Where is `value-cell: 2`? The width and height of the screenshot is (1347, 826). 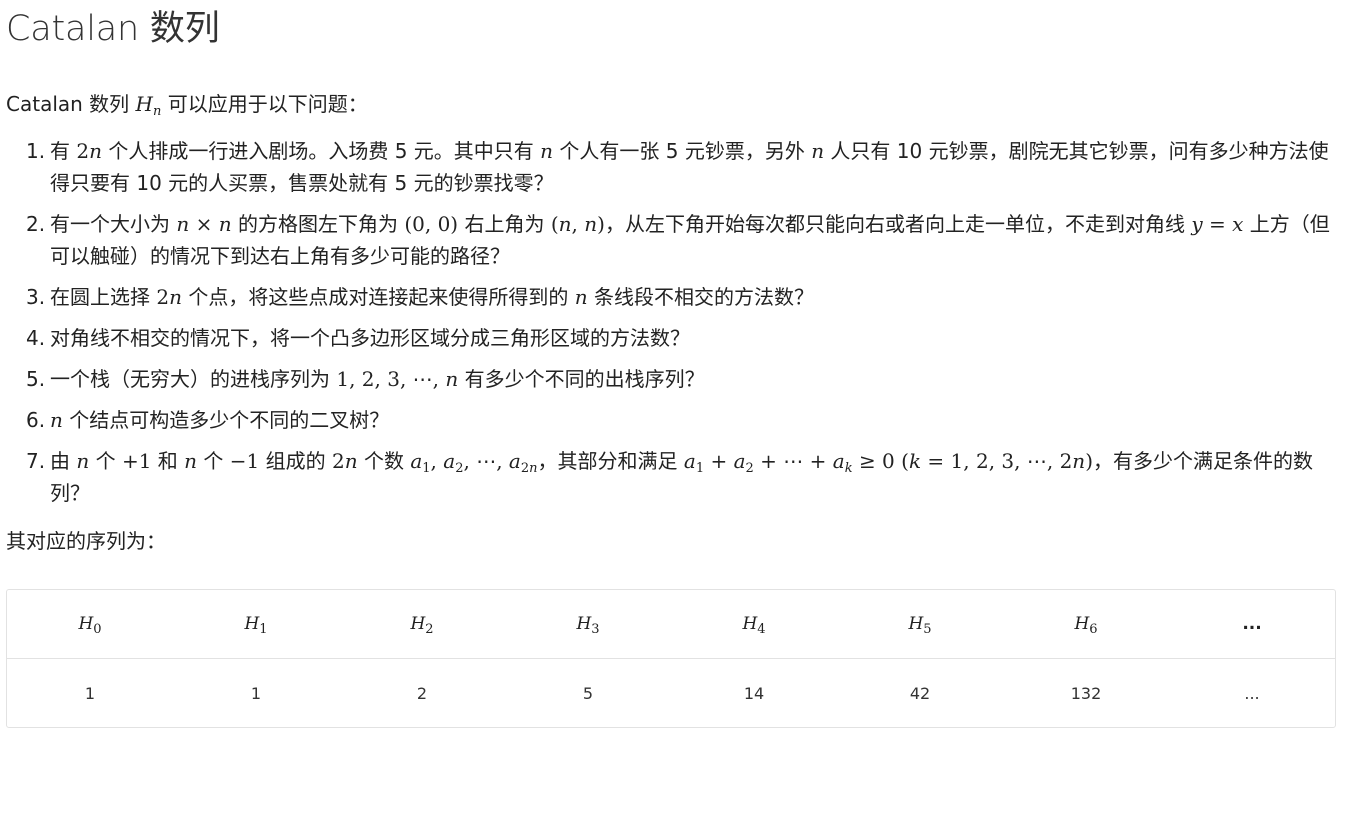 value-cell: 2 is located at coordinates (422, 693).